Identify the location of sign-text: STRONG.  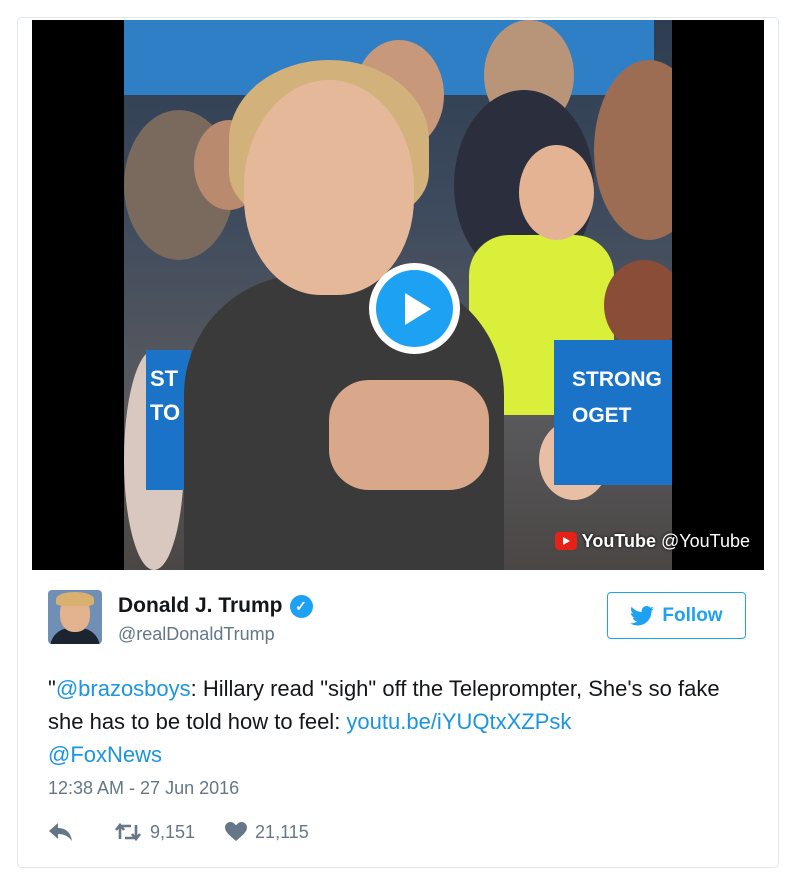
(617, 379).